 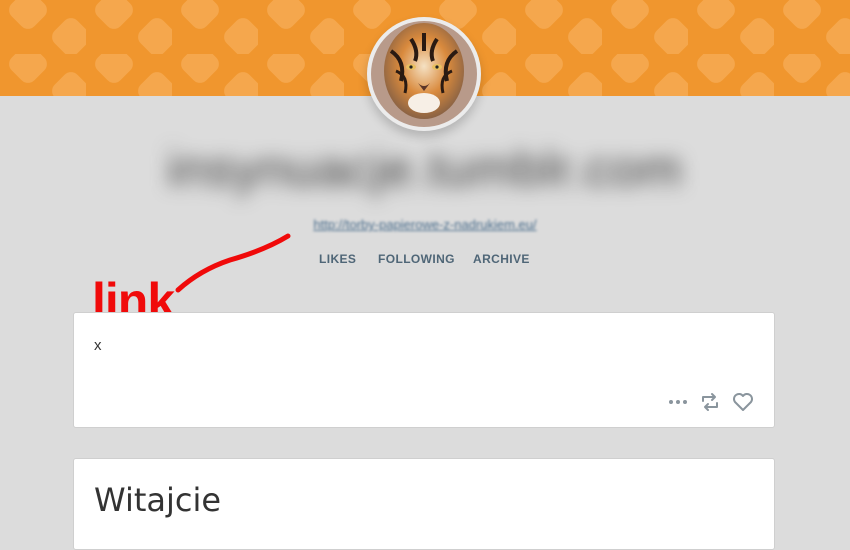 I want to click on nav-archive-link: ARCHIVE, so click(x=501, y=259).